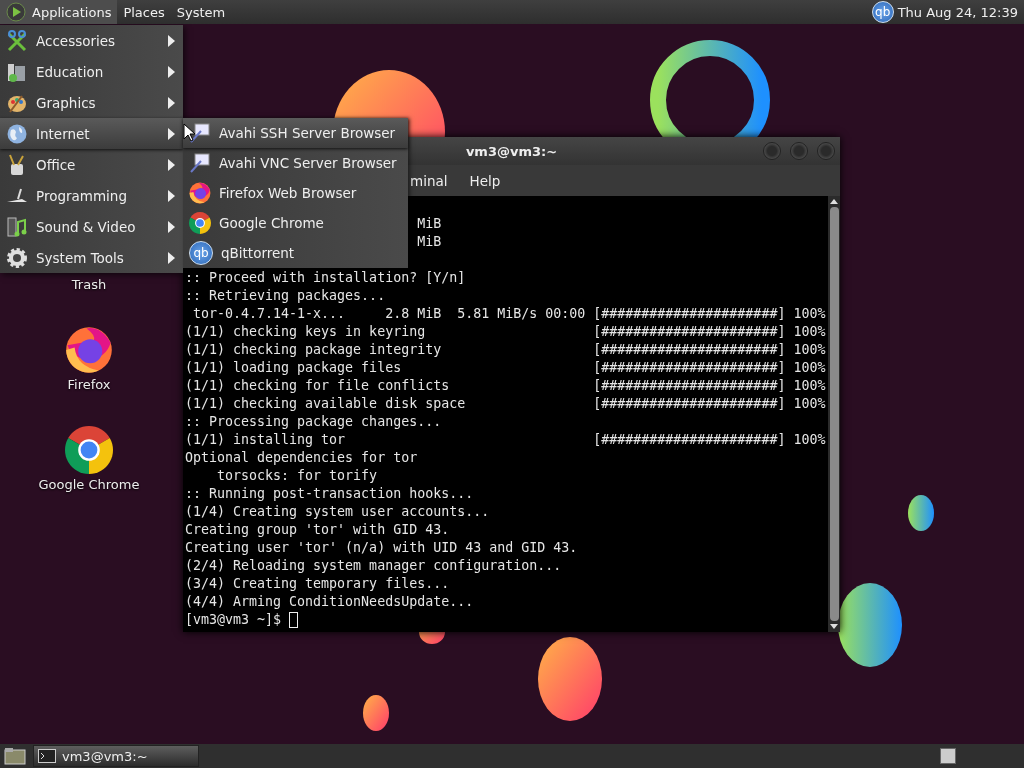  What do you see at coordinates (91, 133) in the screenshot?
I see `menu-item: Internet` at bounding box center [91, 133].